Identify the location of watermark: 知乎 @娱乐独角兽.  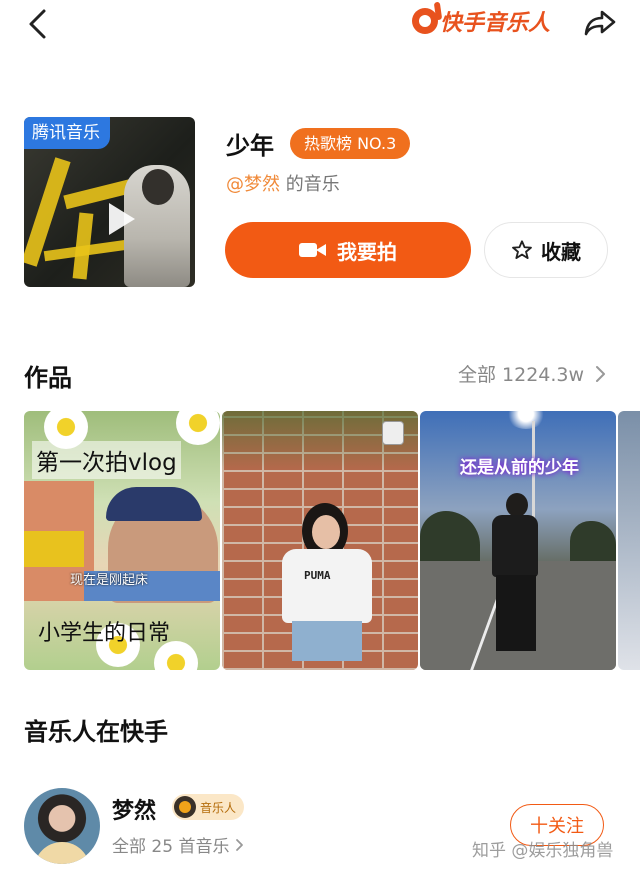
(543, 851).